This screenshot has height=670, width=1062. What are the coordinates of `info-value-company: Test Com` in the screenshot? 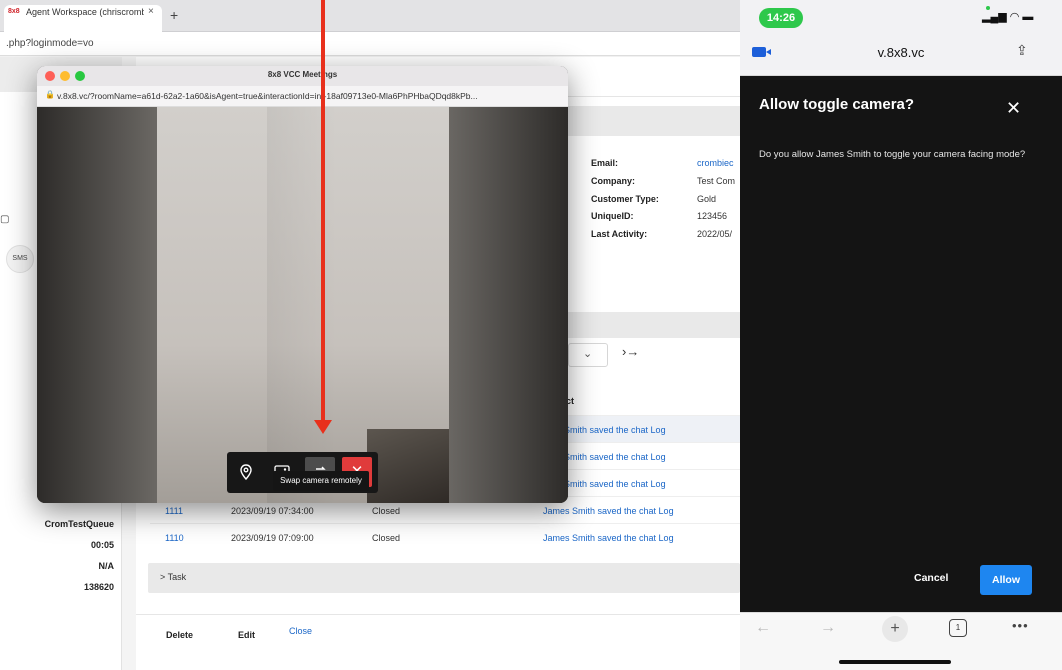 It's located at (716, 181).